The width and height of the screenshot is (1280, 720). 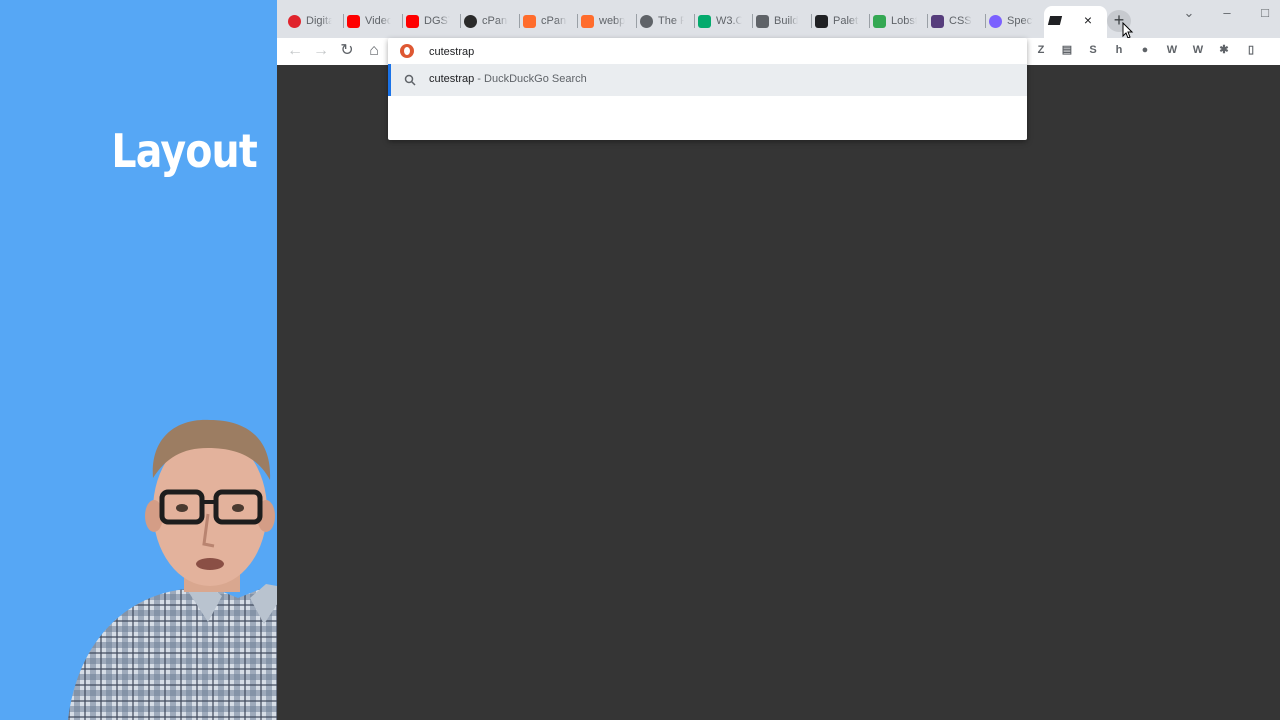 What do you see at coordinates (879, 21) in the screenshot?
I see `grid-icon` at bounding box center [879, 21].